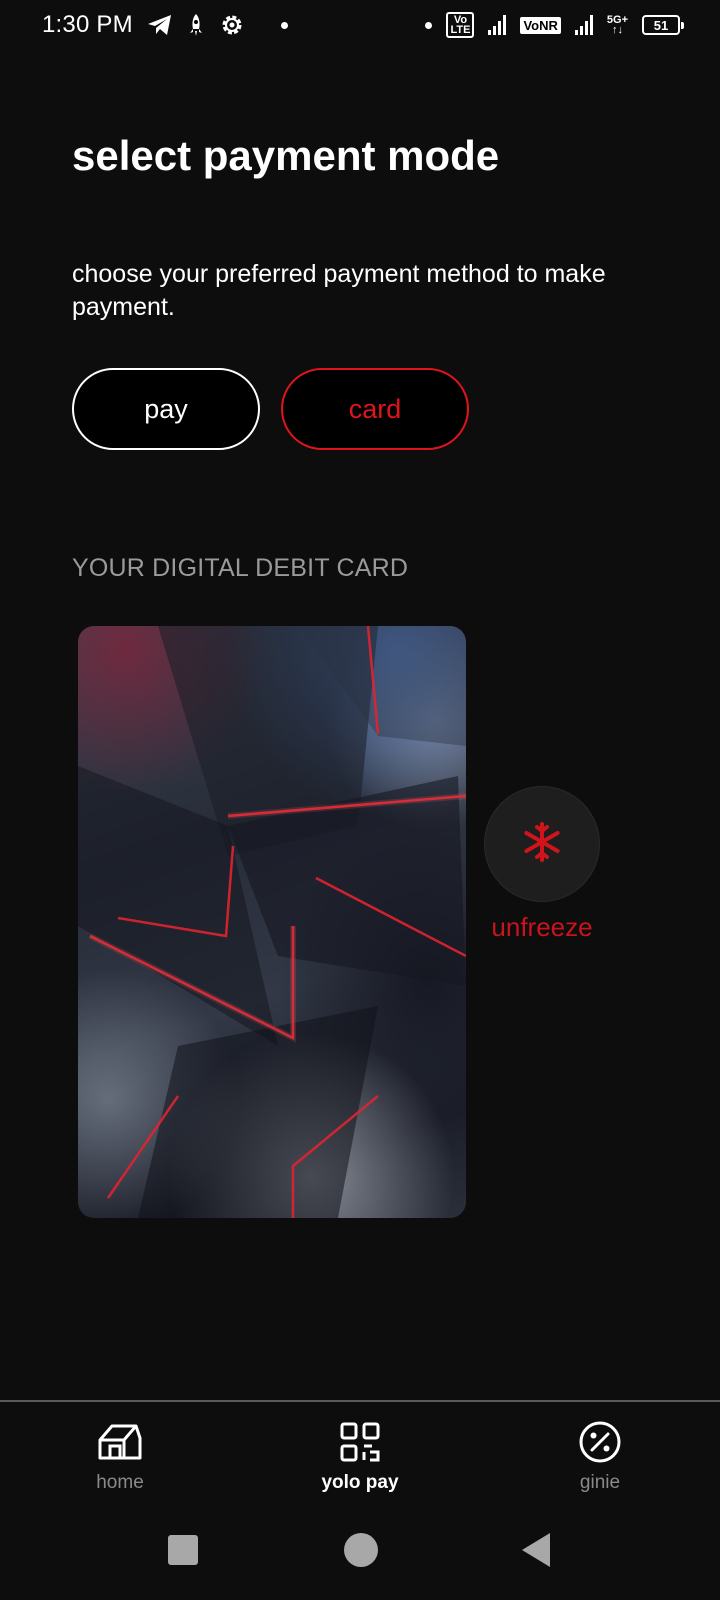  I want to click on unfreeze-label: unfreeze, so click(542, 927).